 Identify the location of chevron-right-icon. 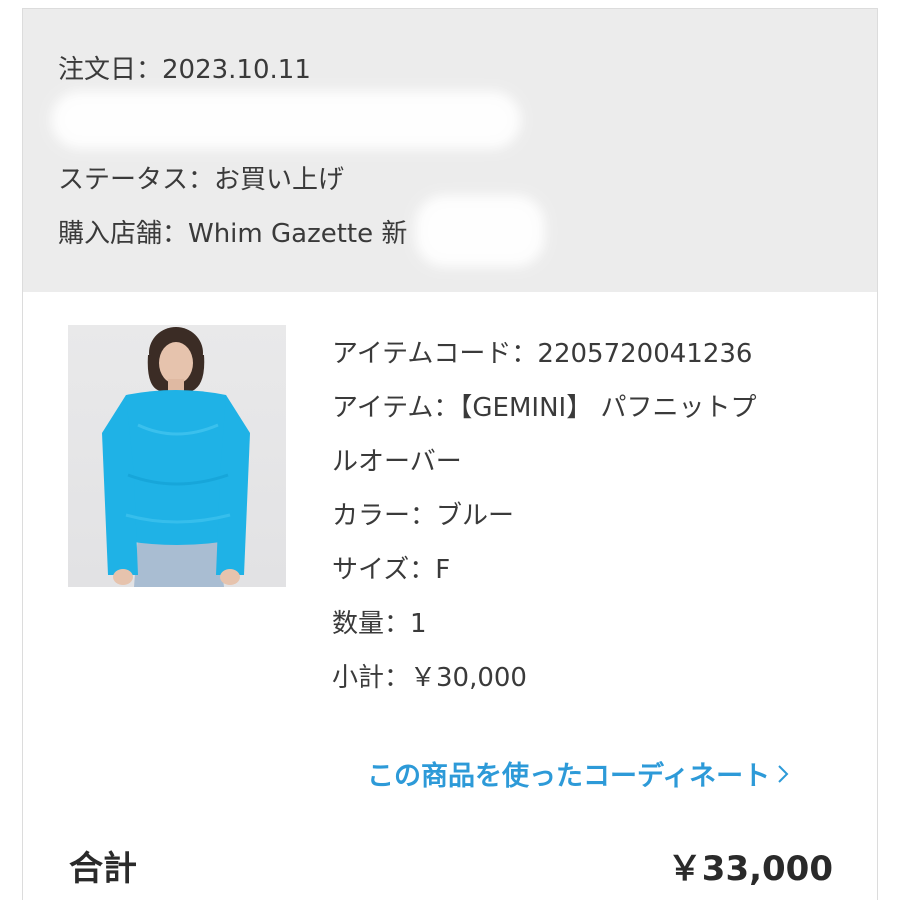
(783, 776).